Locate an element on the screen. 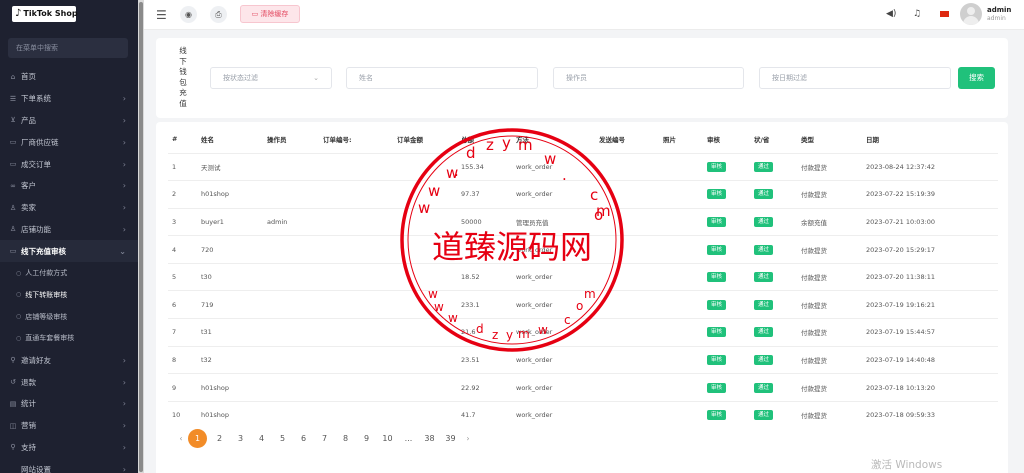  sidebar-item-label: 退款 is located at coordinates (28, 382).